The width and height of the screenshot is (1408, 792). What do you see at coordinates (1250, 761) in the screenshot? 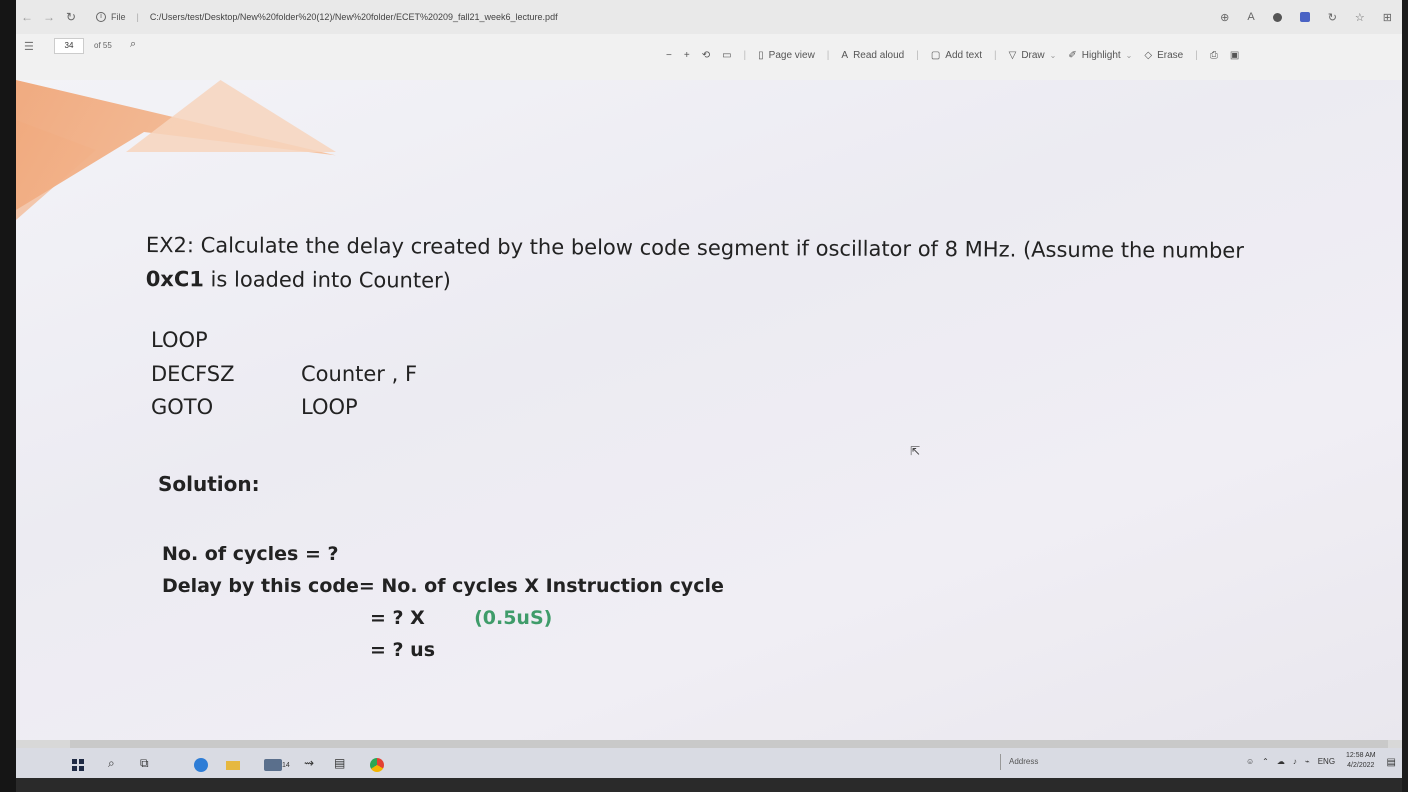
I see `people-icon: ☺` at bounding box center [1250, 761].